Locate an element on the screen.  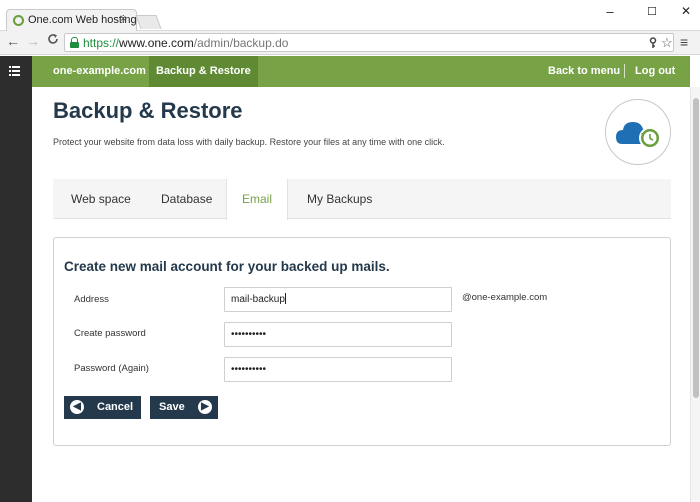
tab-database: Database is located at coordinates (186, 199).